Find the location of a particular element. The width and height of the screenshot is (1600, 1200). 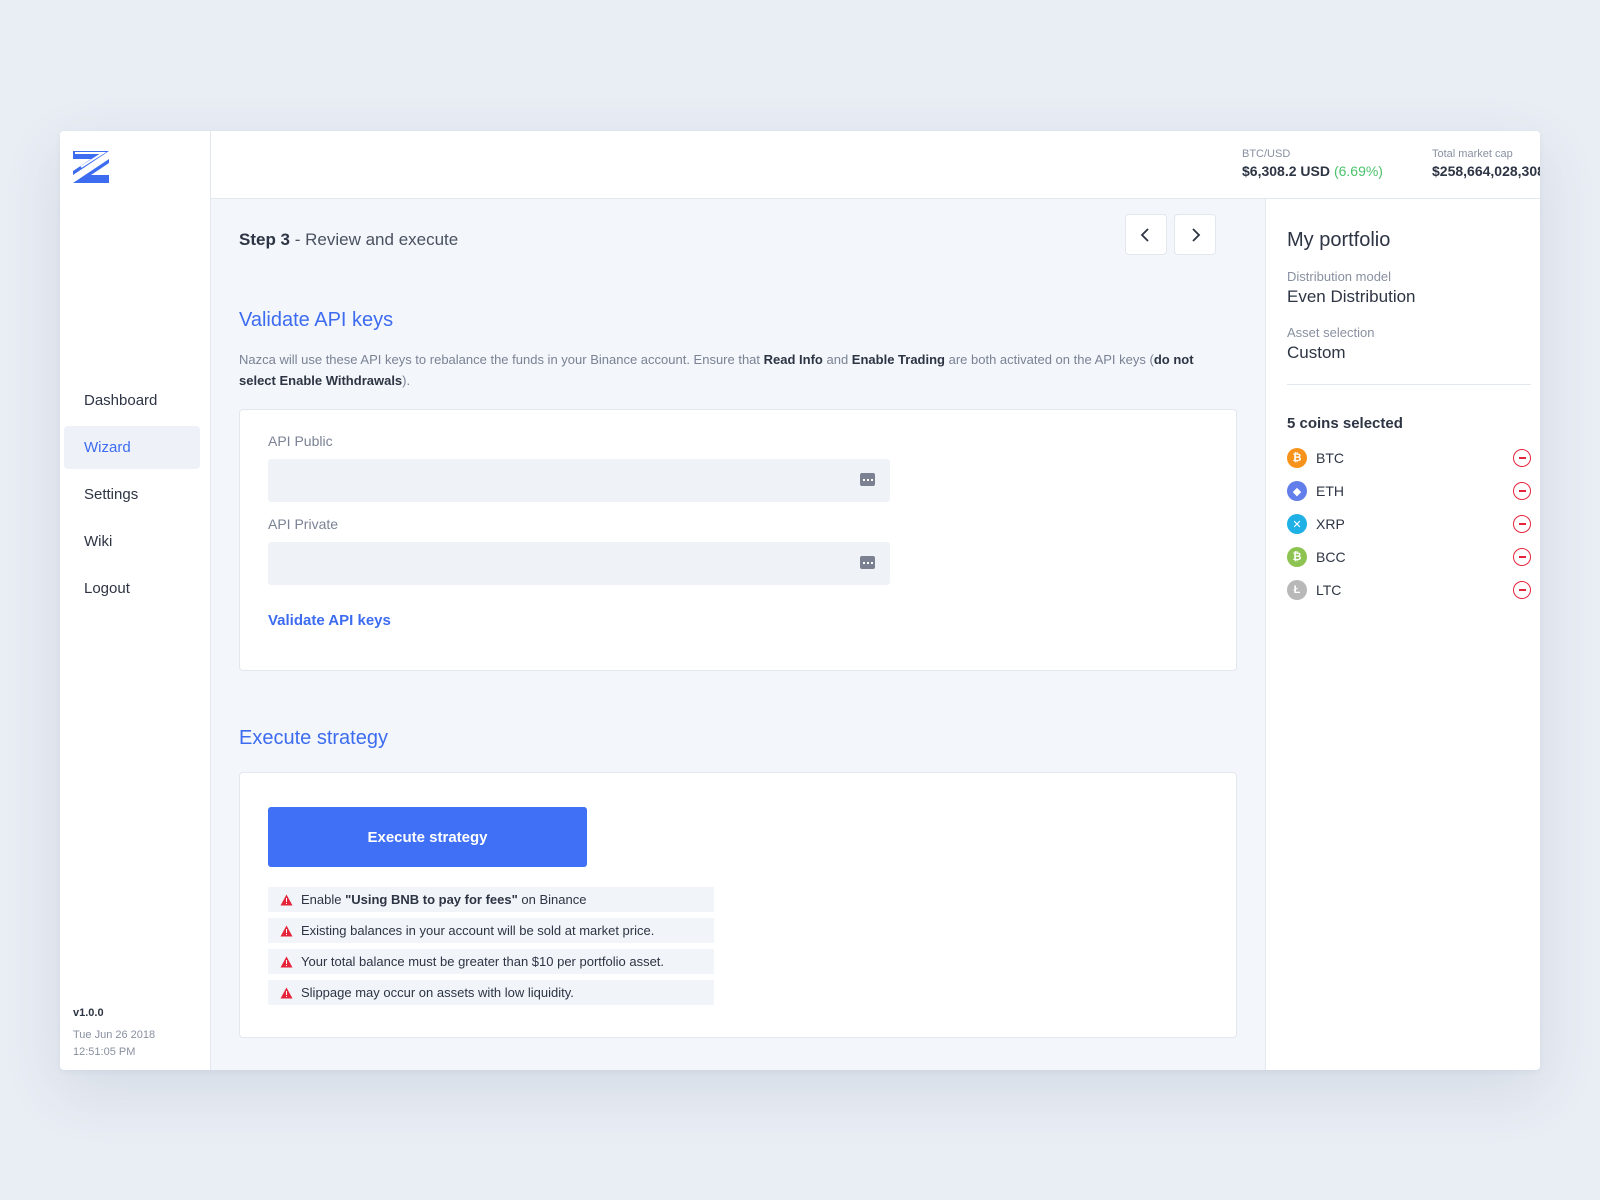

desc-bold-enable-trading: Enable Trading is located at coordinates (898, 359).